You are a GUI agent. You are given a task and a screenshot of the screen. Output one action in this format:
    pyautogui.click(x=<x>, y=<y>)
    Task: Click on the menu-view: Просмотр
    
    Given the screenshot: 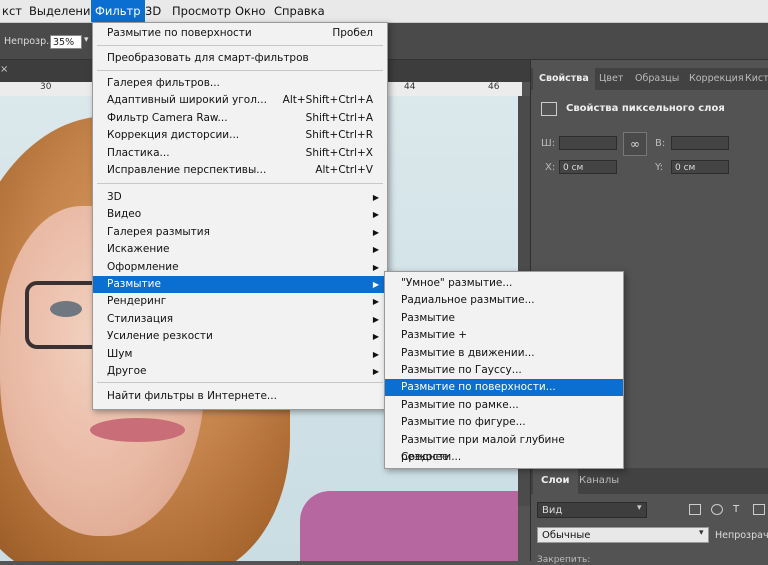 What is the action you would take?
    pyautogui.click(x=201, y=11)
    